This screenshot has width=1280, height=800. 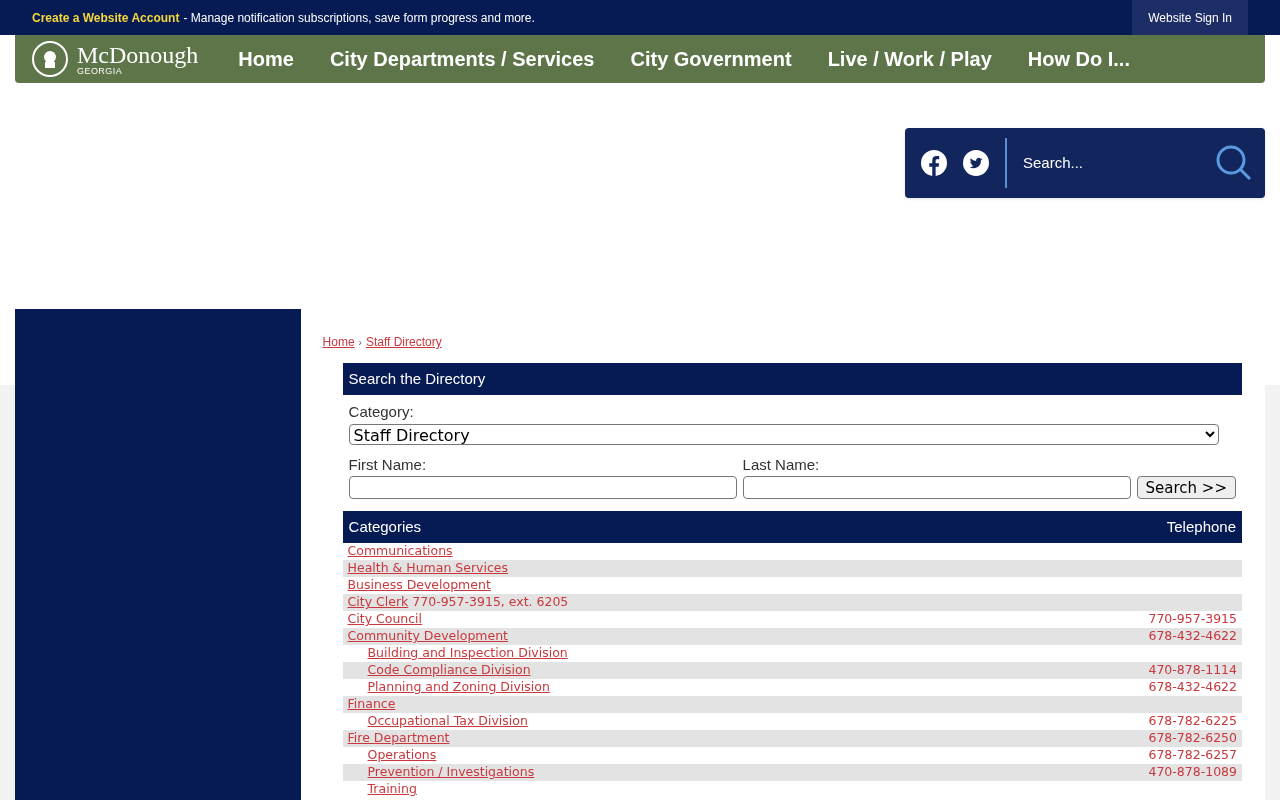 What do you see at coordinates (138, 54) in the screenshot?
I see `logo-name: McDonough` at bounding box center [138, 54].